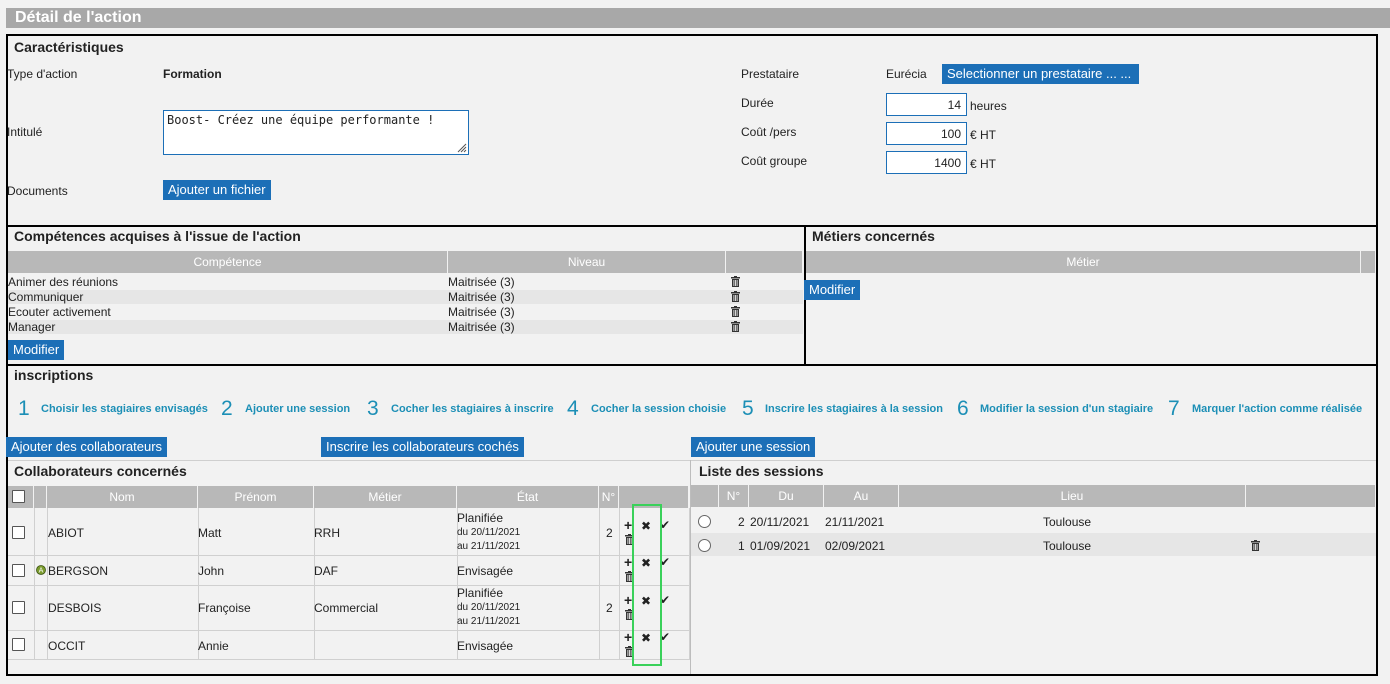  I want to click on step-label: Cocher la session choisie, so click(659, 409).